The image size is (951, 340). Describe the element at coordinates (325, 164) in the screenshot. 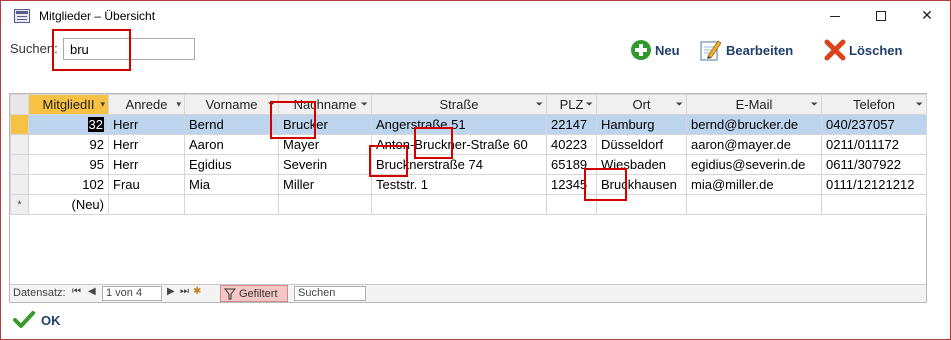

I see `cell-nachname: Severin` at that location.